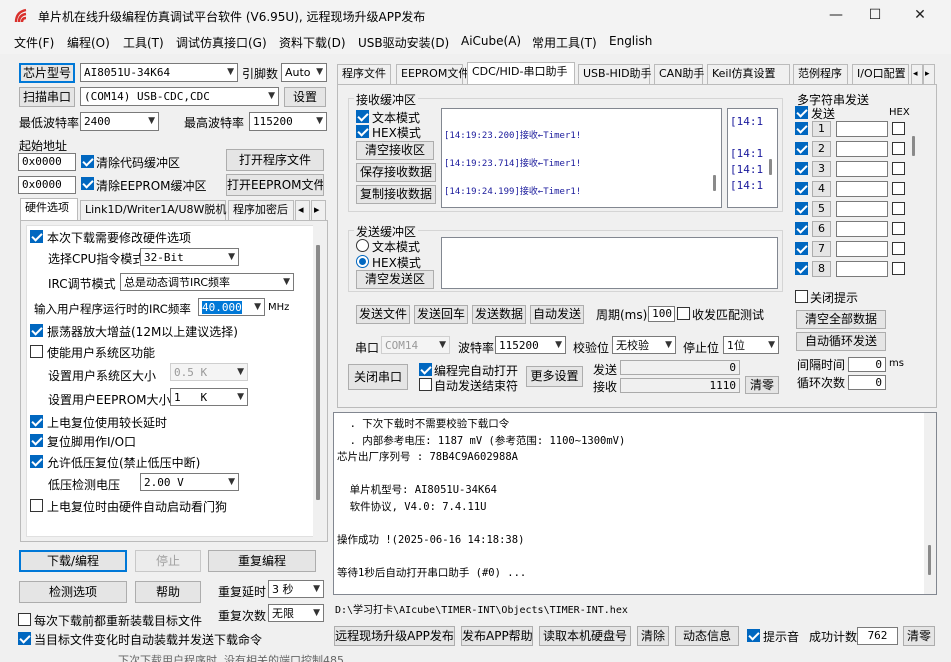 Image resolution: width=951 pixels, height=662 pixels. Describe the element at coordinates (87, 183) in the screenshot. I see `clear-eeprom-checkbox` at that location.